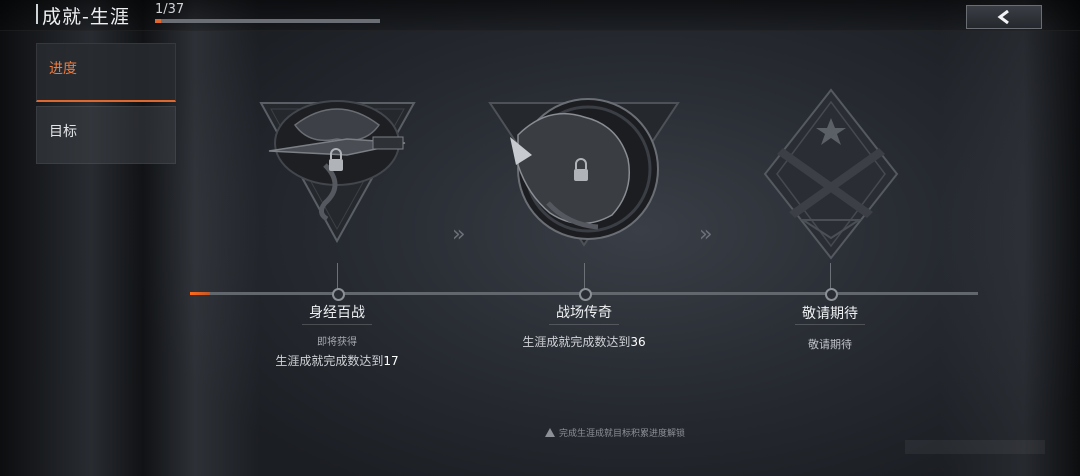 This screenshot has height=476, width=1080. Describe the element at coordinates (337, 361) in the screenshot. I see `achievement-requirement: 生涯成就完成数达到17` at that location.